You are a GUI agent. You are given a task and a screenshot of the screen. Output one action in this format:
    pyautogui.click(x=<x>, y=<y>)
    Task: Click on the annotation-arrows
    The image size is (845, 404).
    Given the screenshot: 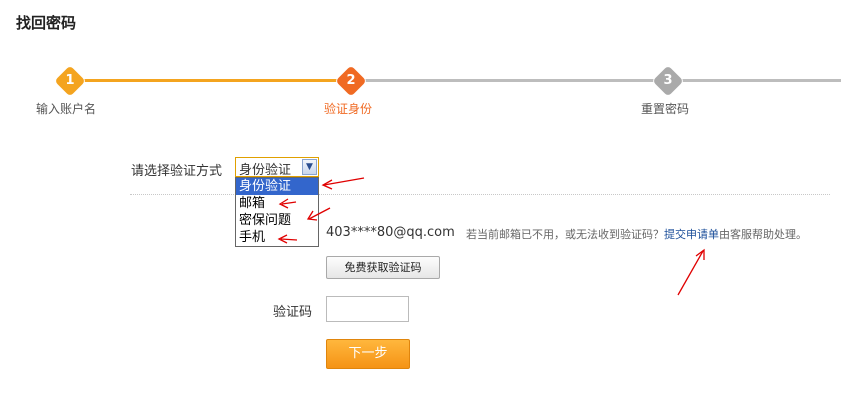 What is the action you would take?
    pyautogui.click(x=491, y=236)
    